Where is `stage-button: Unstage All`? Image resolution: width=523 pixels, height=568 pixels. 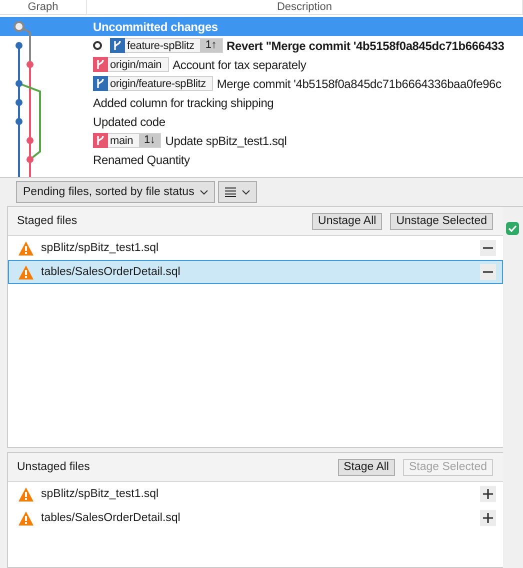
stage-button: Unstage All is located at coordinates (347, 221).